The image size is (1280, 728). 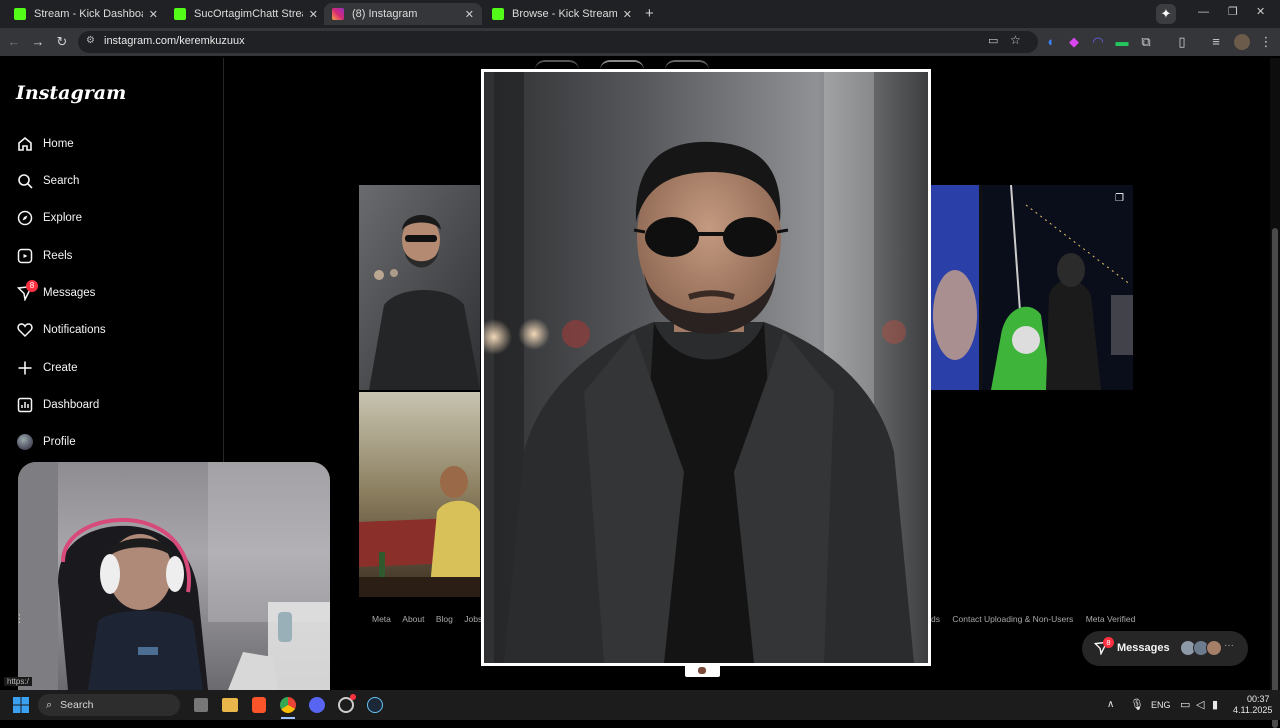 What do you see at coordinates (1119, 198) in the screenshot?
I see `carousel-icon: ❐` at bounding box center [1119, 198].